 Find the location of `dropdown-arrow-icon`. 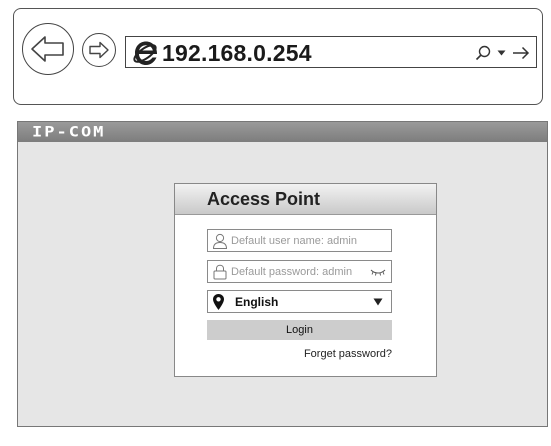

dropdown-arrow-icon is located at coordinates (501, 53).